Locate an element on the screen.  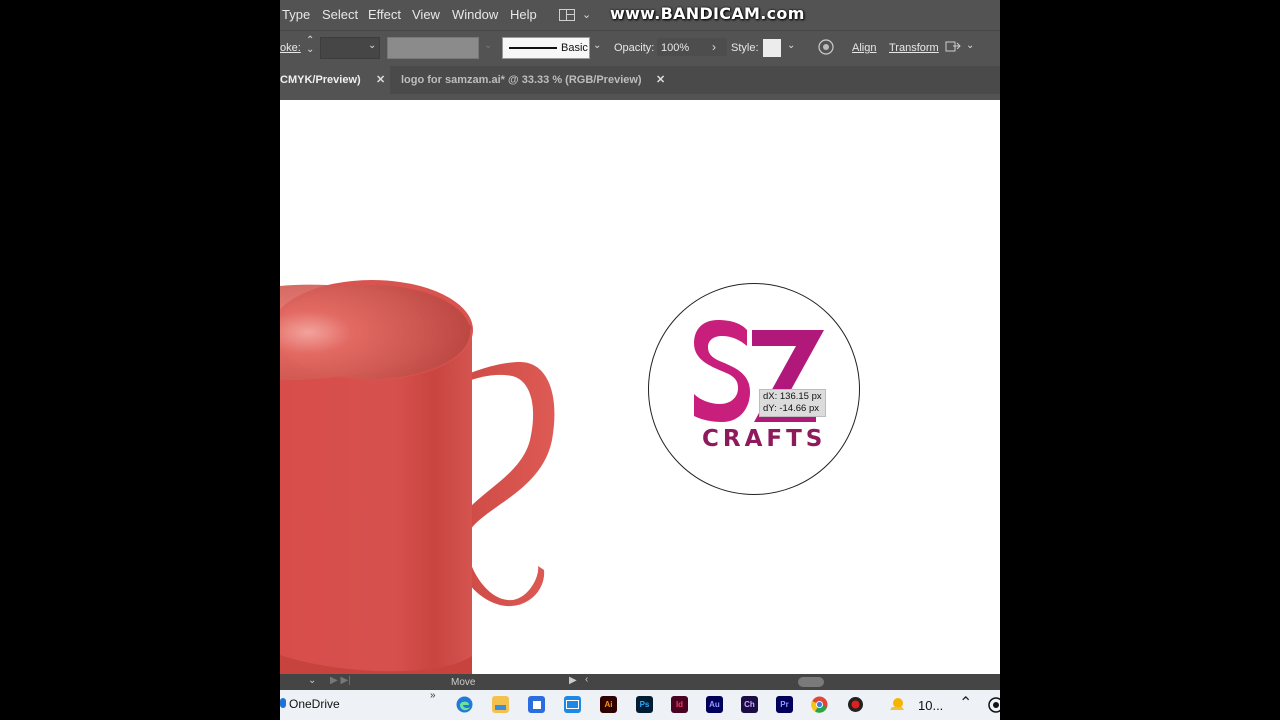
edge-icon is located at coordinates (464, 704).